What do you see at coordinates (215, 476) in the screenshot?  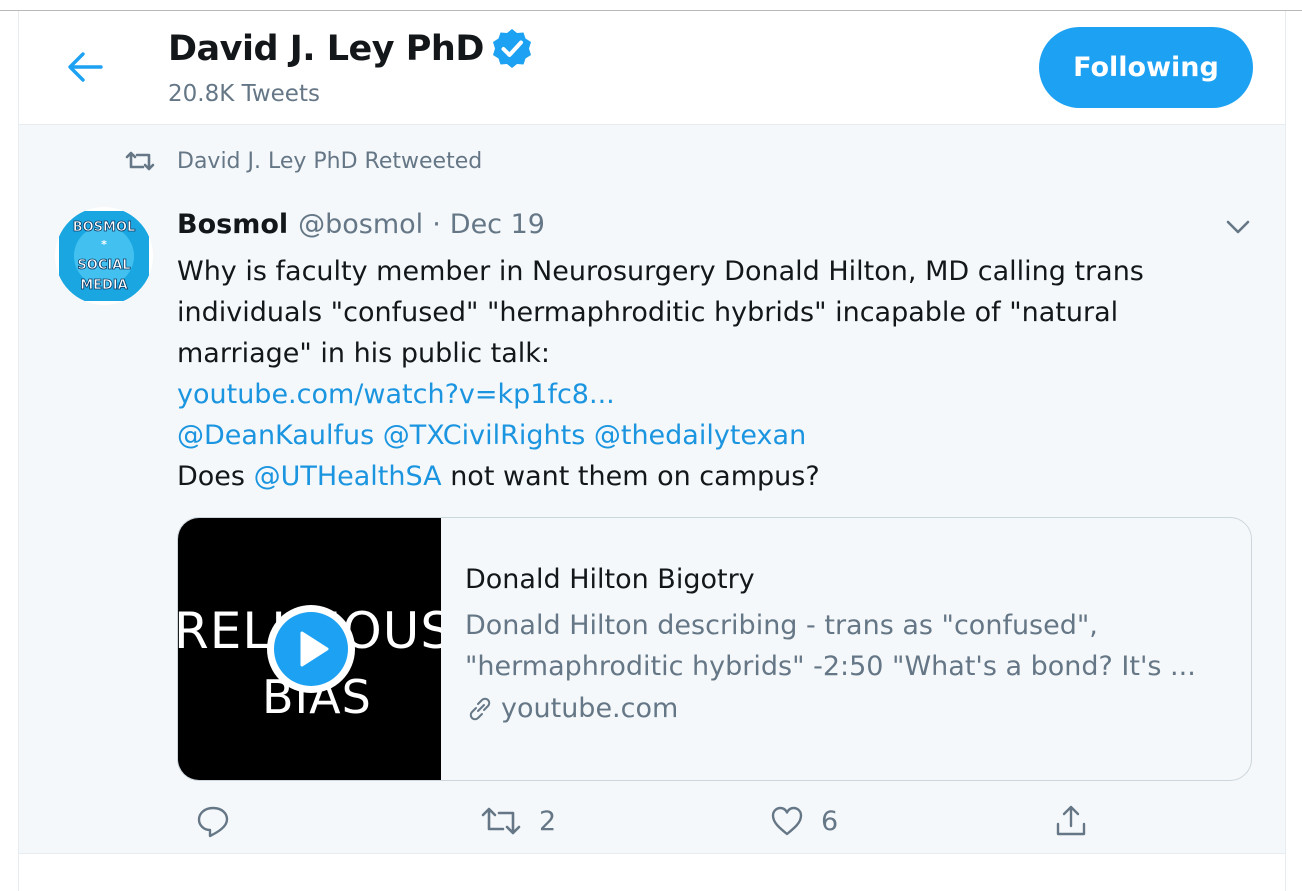 I see `tweet-text-fragment: Does` at bounding box center [215, 476].